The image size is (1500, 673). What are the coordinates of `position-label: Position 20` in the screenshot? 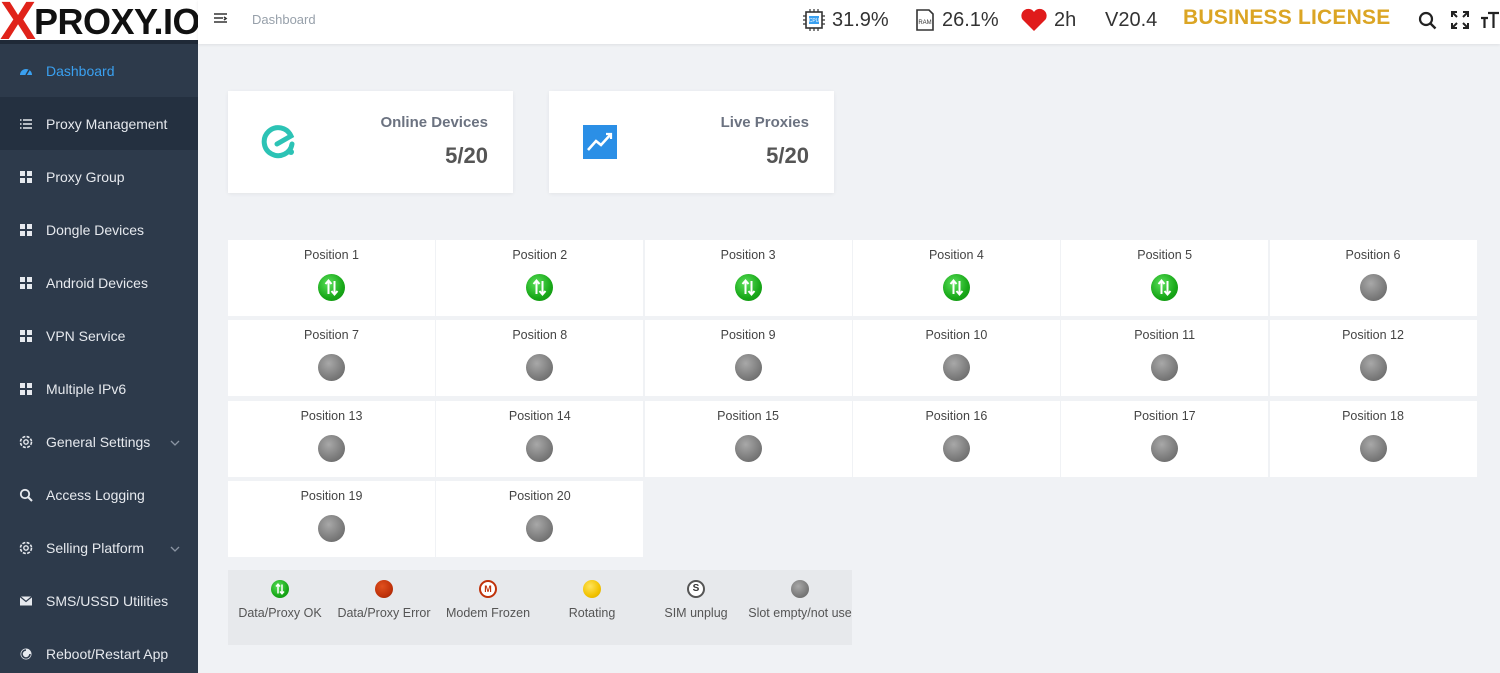 It's located at (539, 495).